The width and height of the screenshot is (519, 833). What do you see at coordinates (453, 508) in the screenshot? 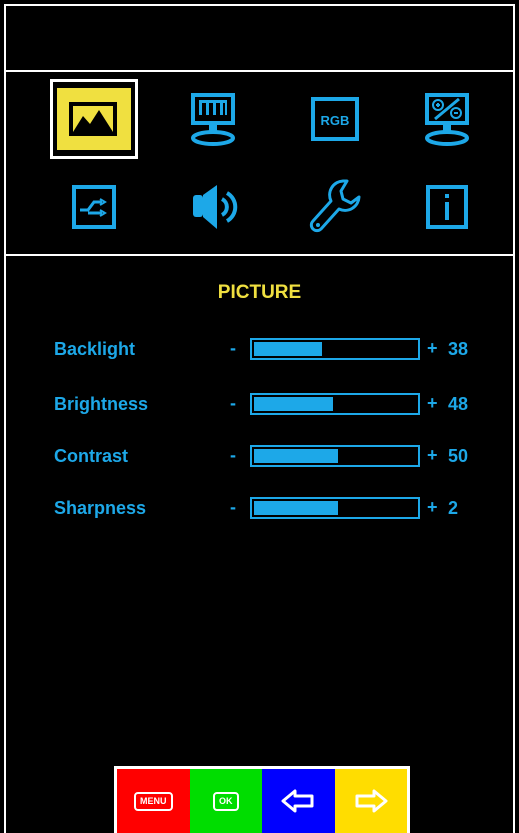
I see `setting-value: 2` at bounding box center [453, 508].